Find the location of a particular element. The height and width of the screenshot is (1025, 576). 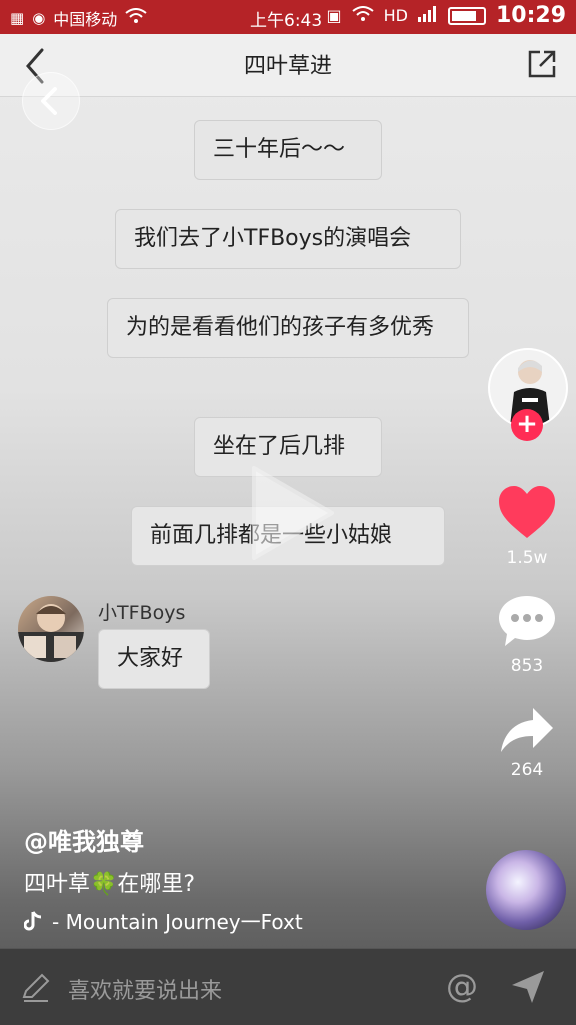

share-arrow-icon is located at coordinates (527, 731).